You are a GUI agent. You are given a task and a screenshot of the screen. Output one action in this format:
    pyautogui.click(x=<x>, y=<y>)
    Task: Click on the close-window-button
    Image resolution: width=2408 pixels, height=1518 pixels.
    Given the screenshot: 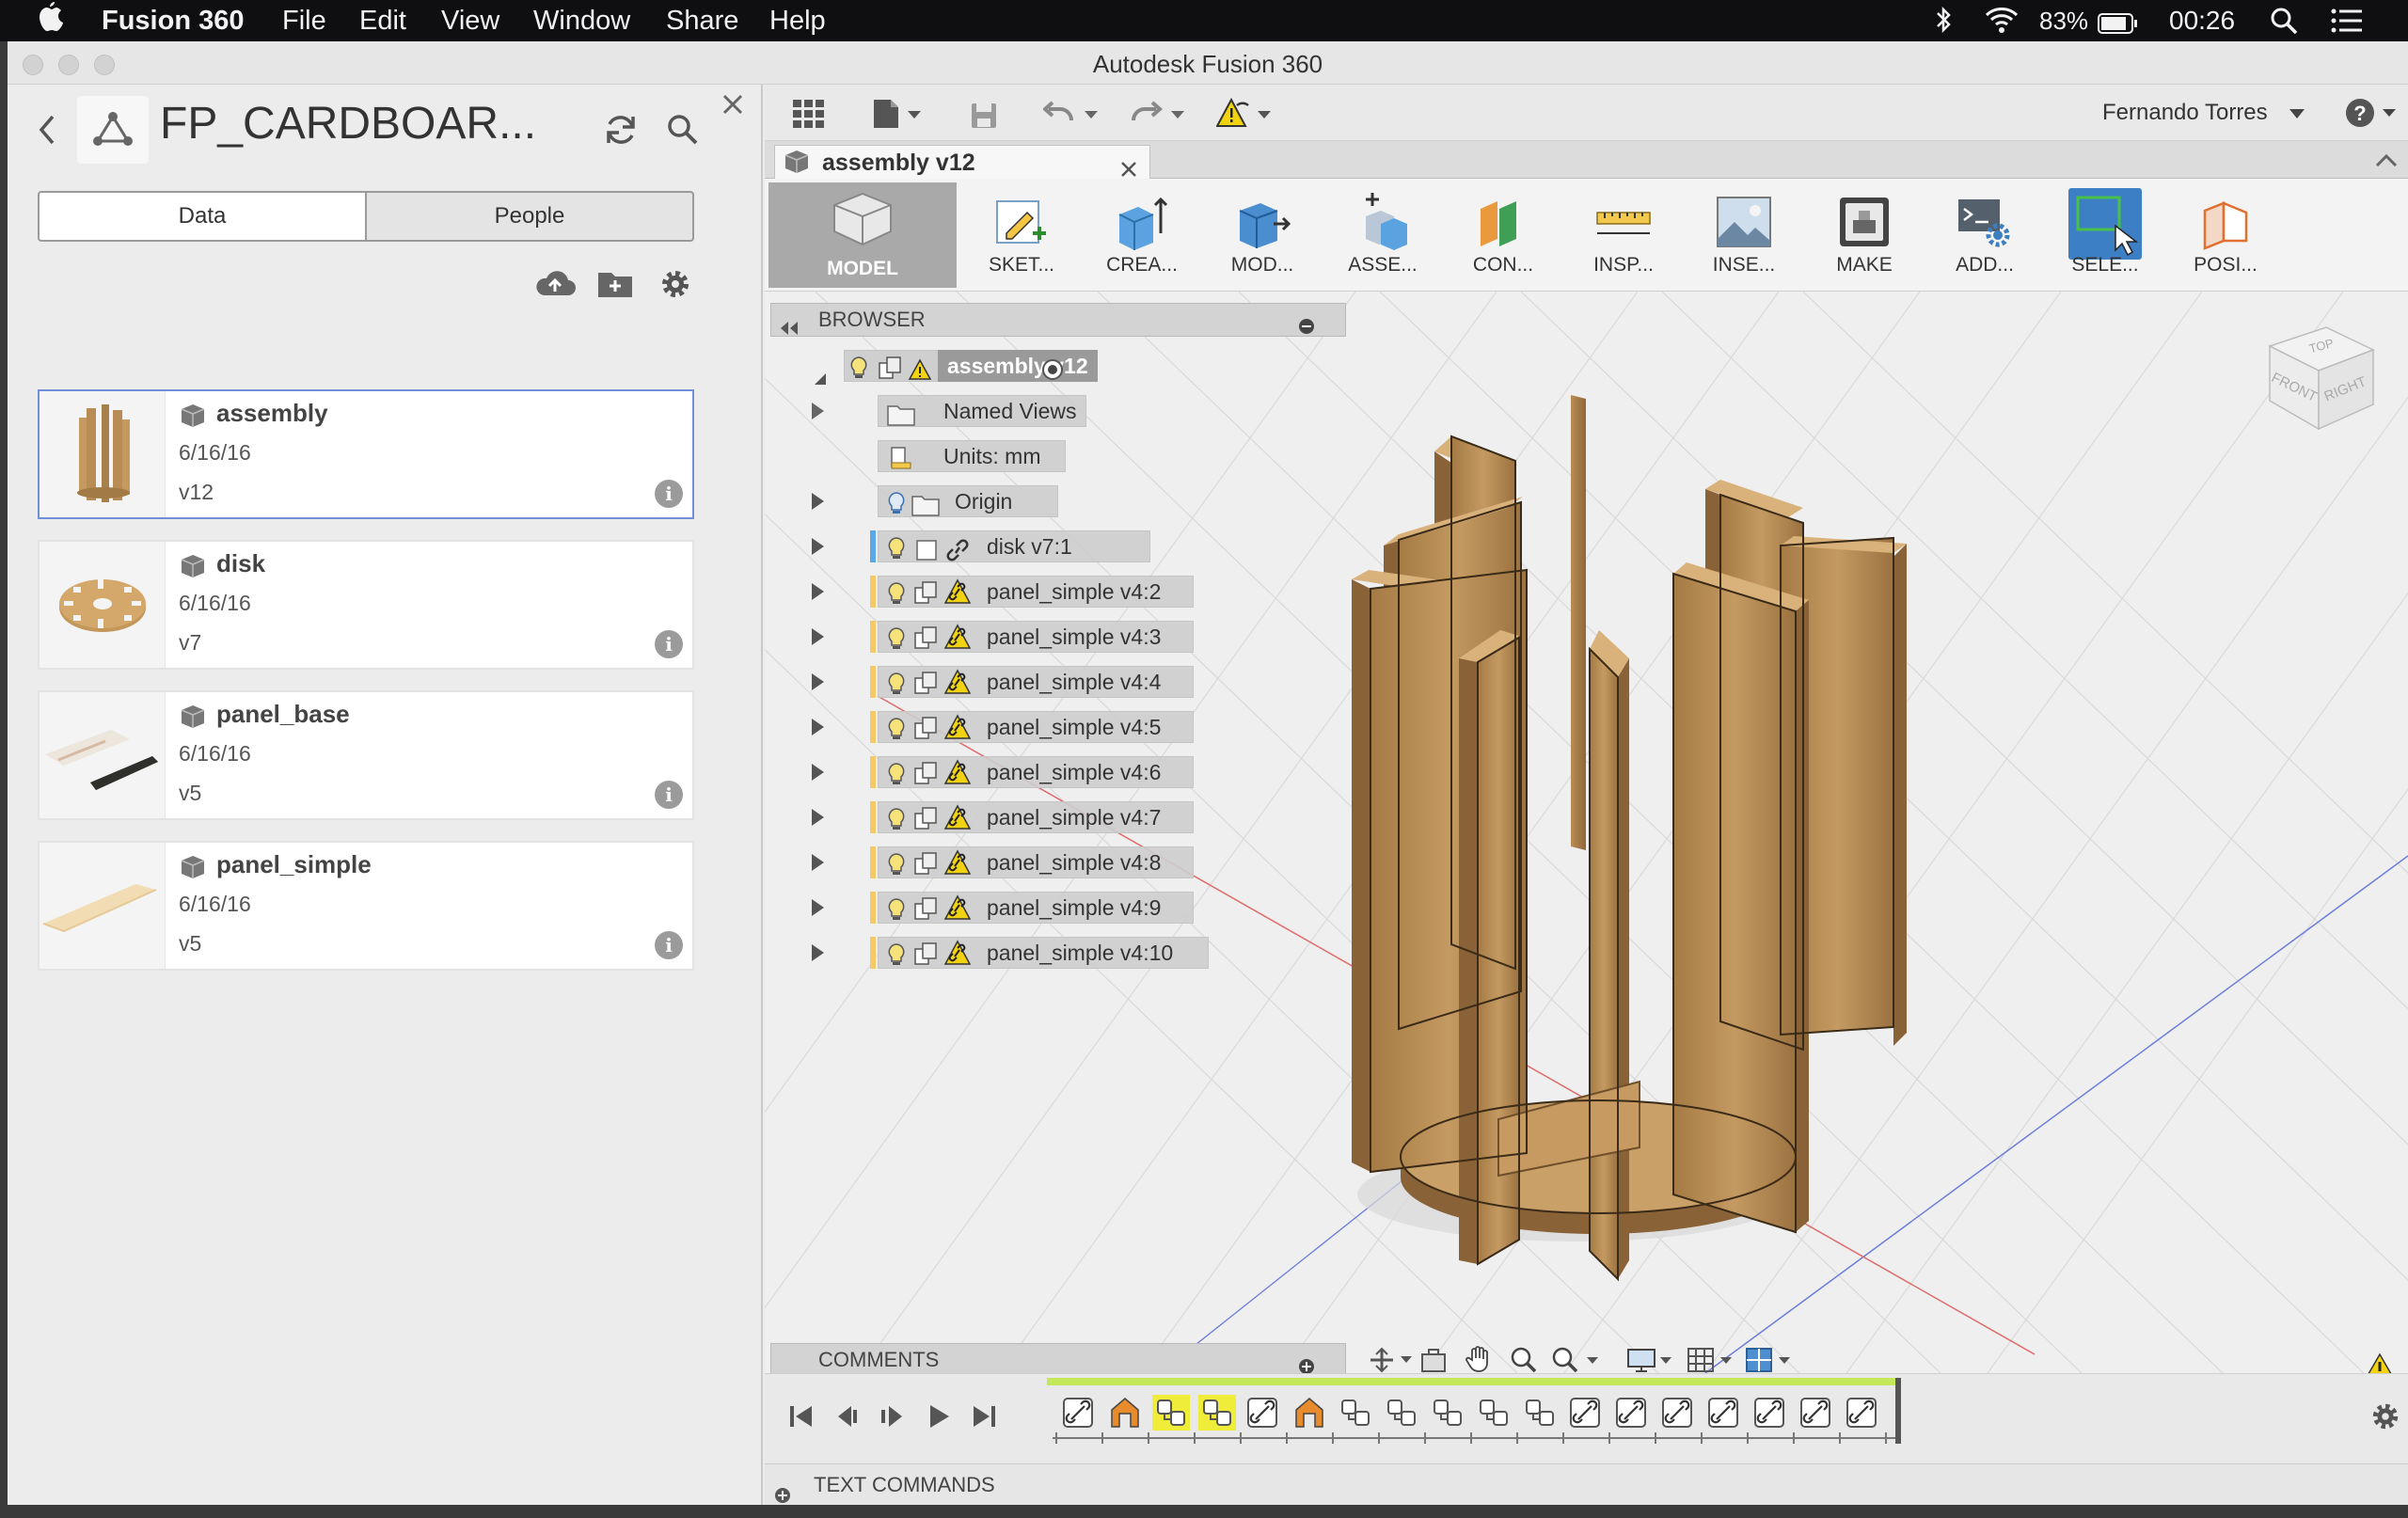 What is the action you would take?
    pyautogui.click(x=33, y=65)
    